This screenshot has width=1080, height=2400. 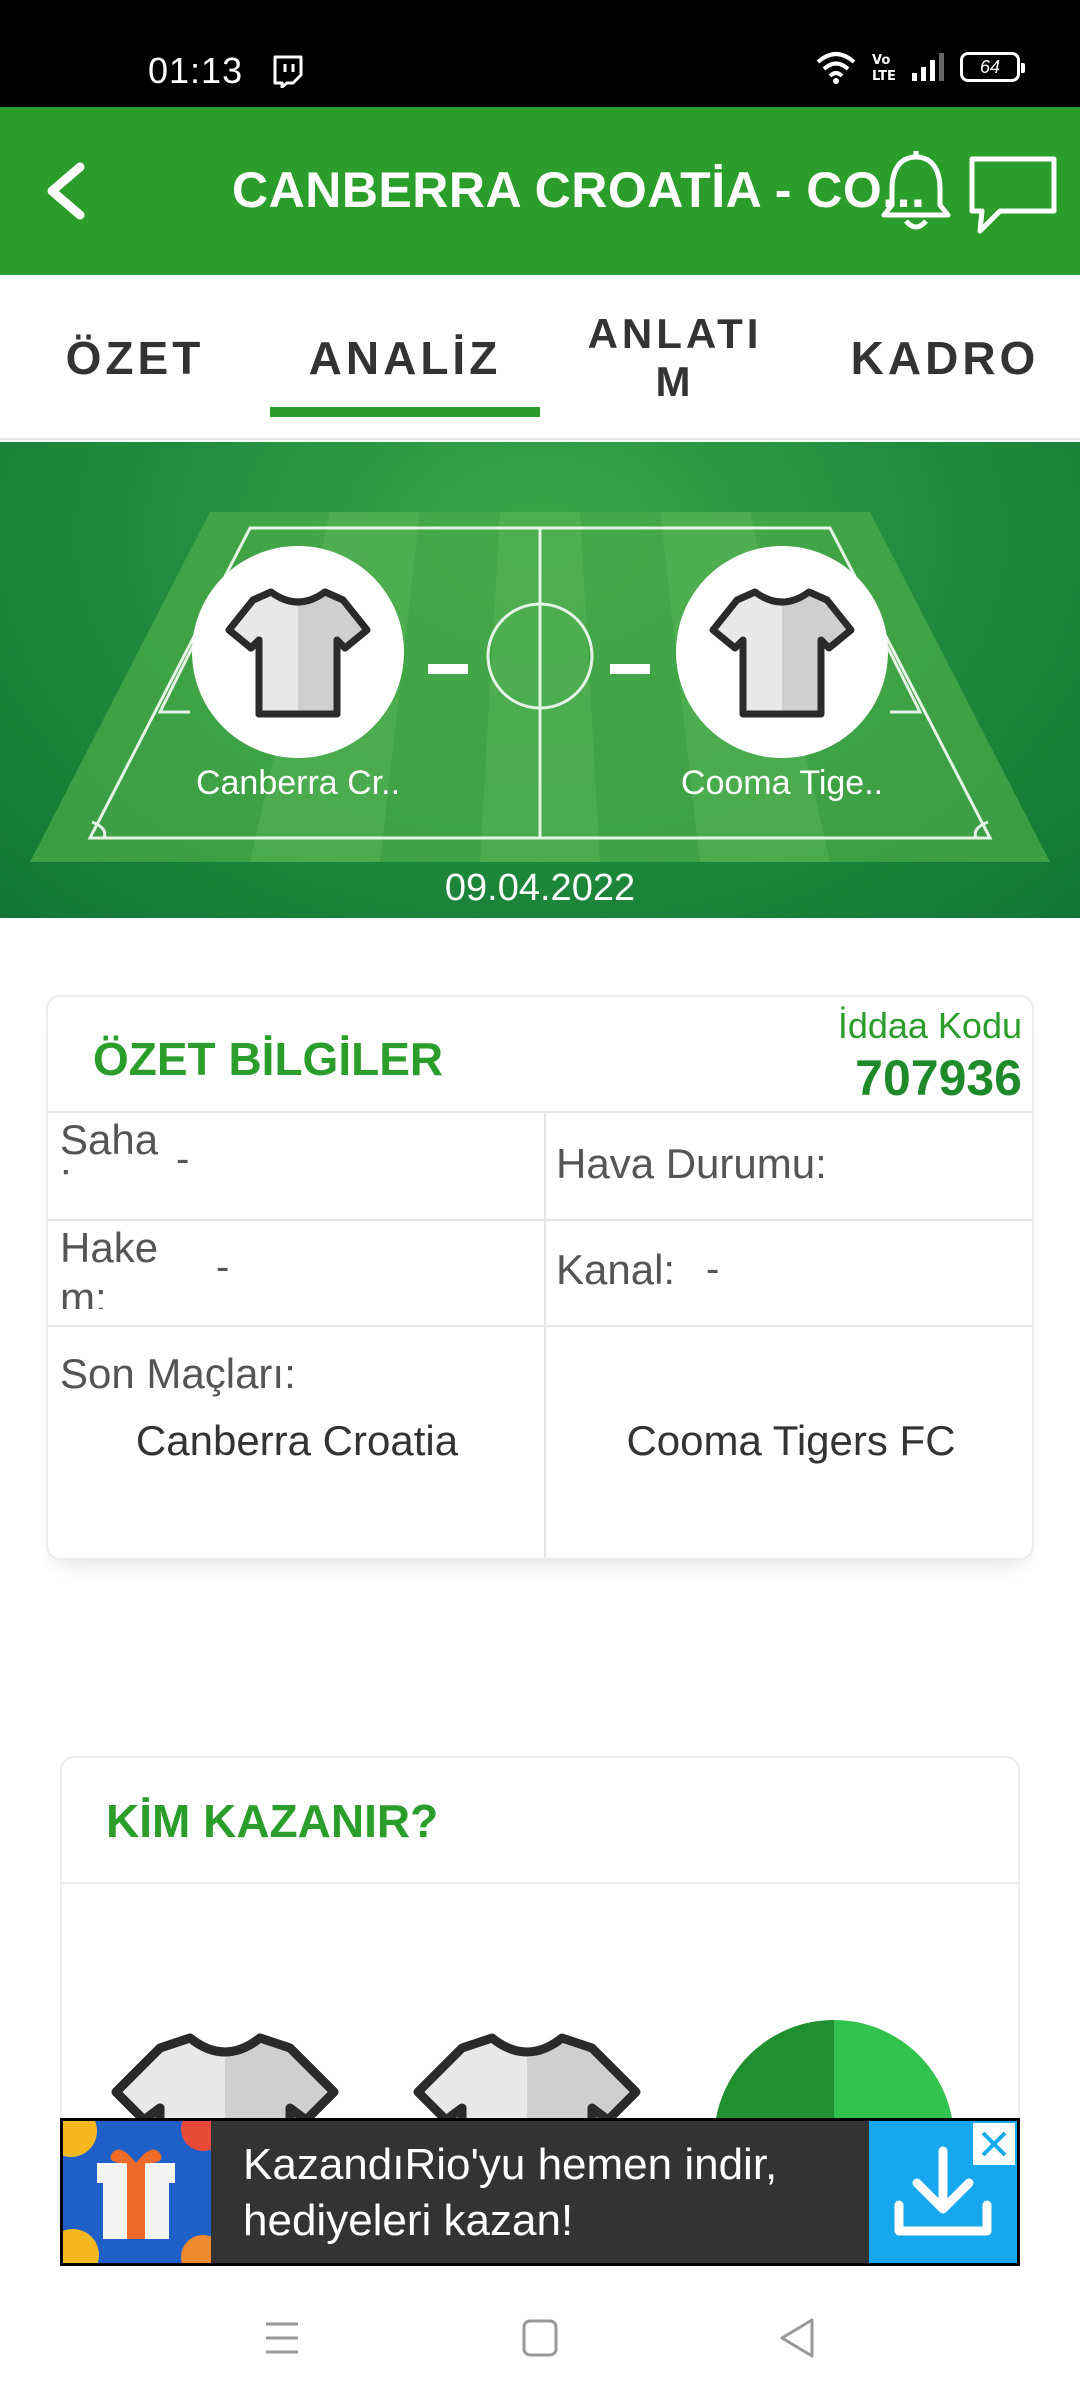 I want to click on status-icons: Vo LTE 64, so click(x=920, y=67).